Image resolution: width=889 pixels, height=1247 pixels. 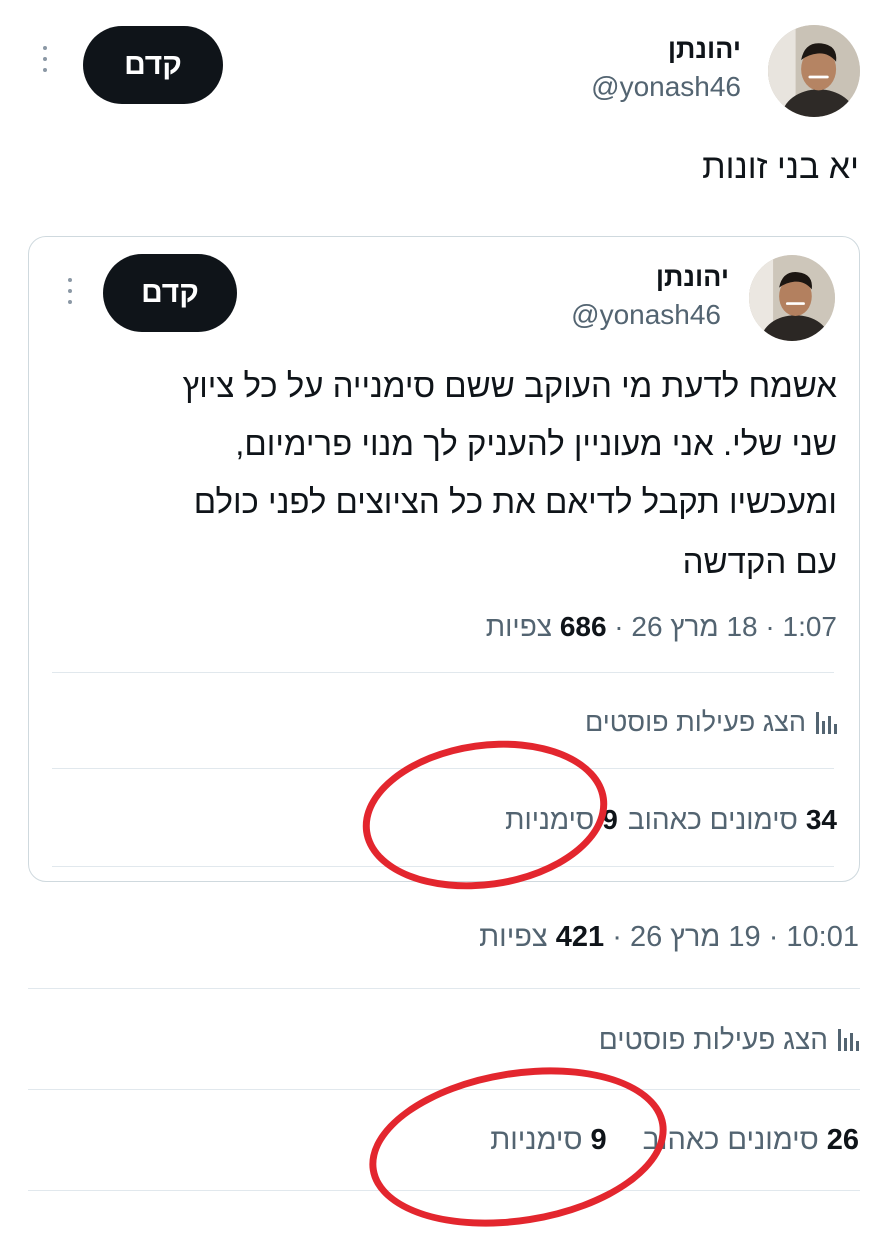 What do you see at coordinates (549, 820) in the screenshot?
I see `quoted-bookmarks-label: סימניות` at bounding box center [549, 820].